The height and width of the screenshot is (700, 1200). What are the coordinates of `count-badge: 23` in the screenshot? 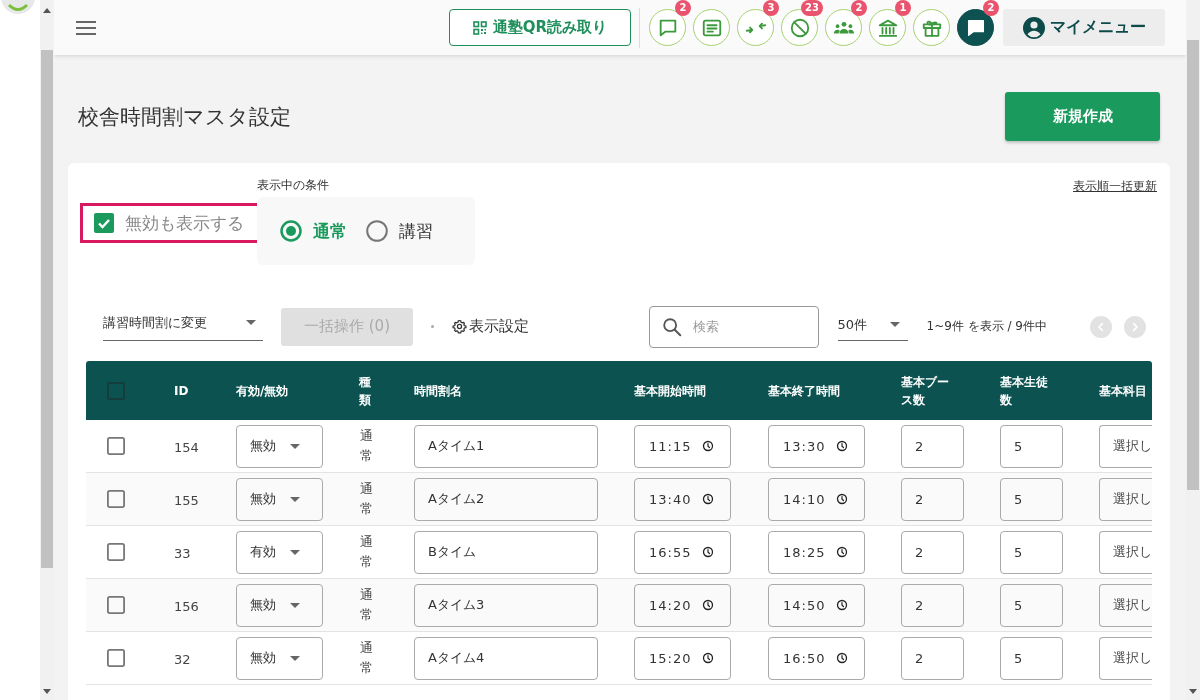 It's located at (812, 8).